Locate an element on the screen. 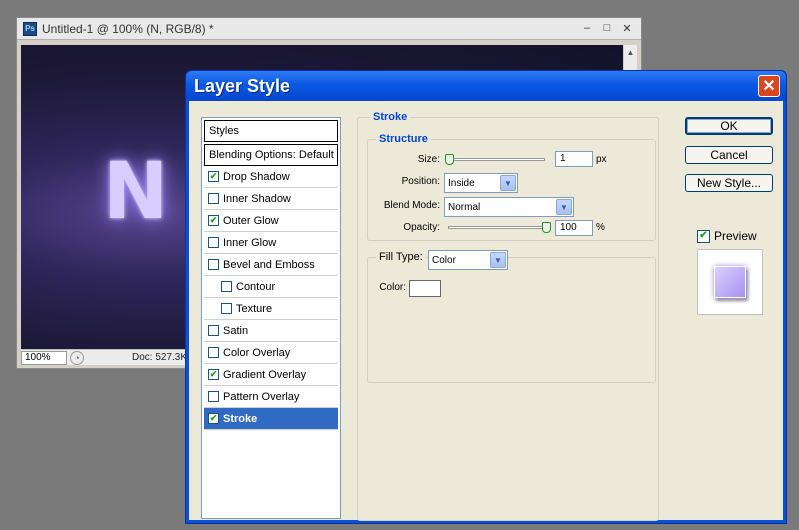 The image size is (799, 530). photoshop-app-icon: Ps is located at coordinates (30, 28).